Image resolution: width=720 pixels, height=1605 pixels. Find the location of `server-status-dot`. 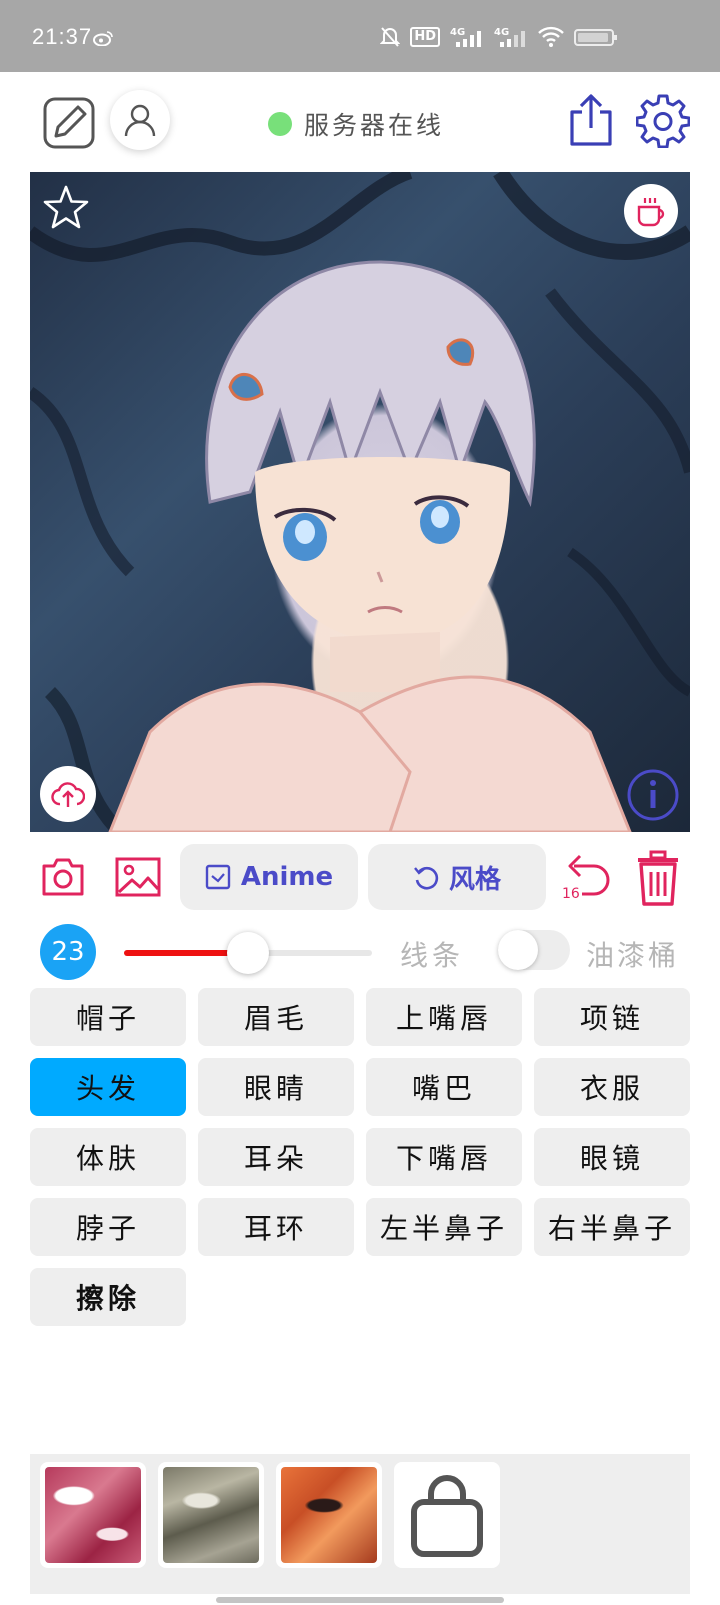

server-status-dot is located at coordinates (280, 124).